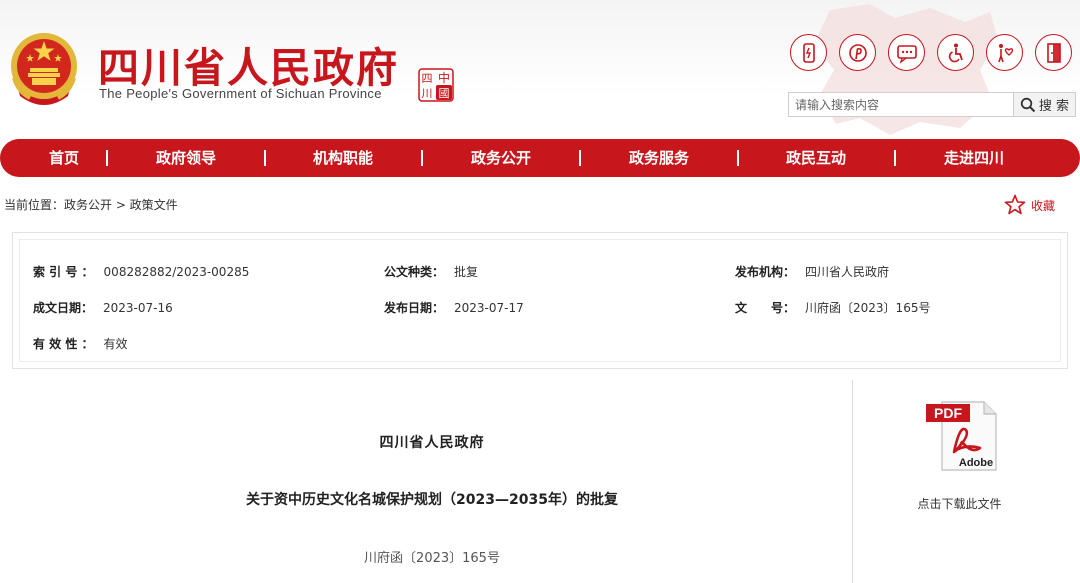  Describe the element at coordinates (466, 272) in the screenshot. I see `meta-value: 批复` at that location.